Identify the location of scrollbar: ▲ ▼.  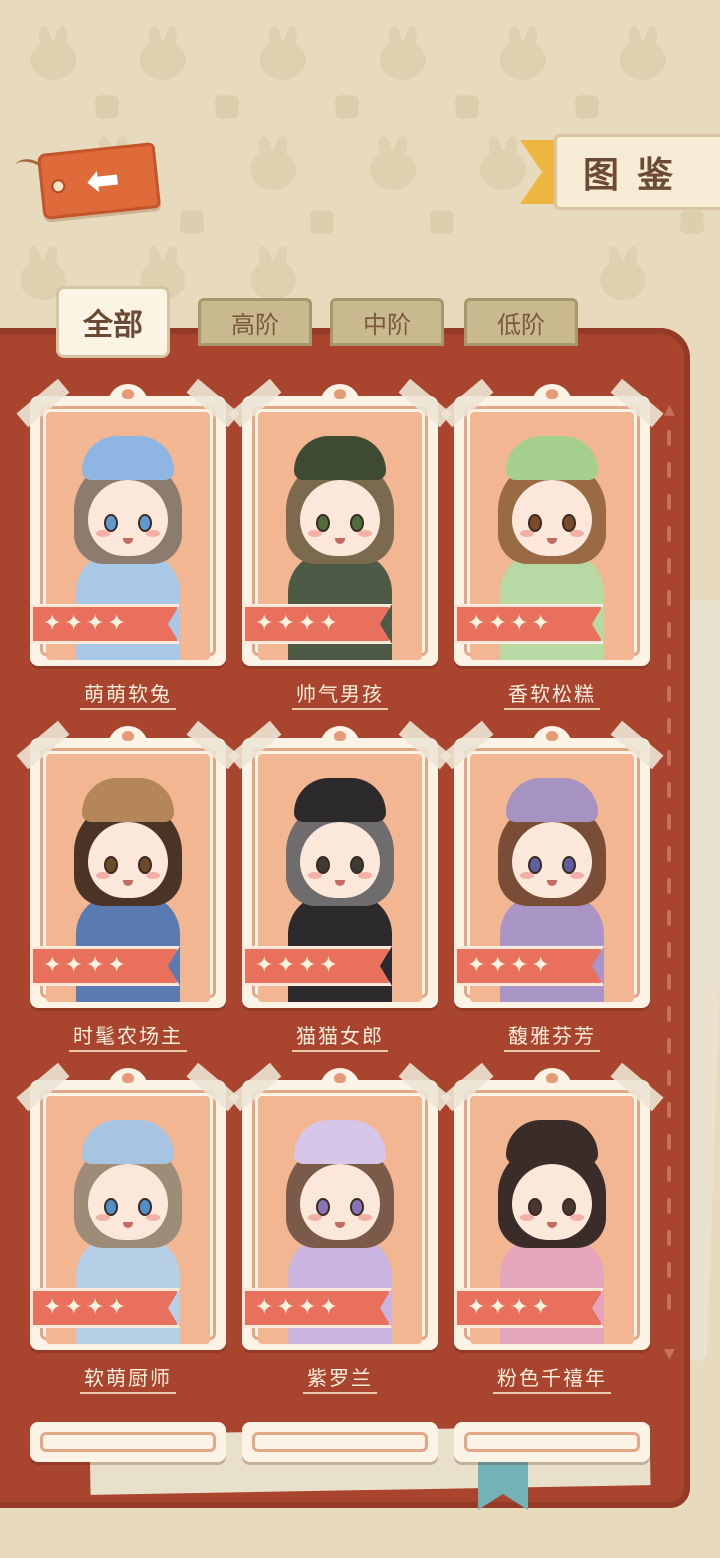
(669, 882).